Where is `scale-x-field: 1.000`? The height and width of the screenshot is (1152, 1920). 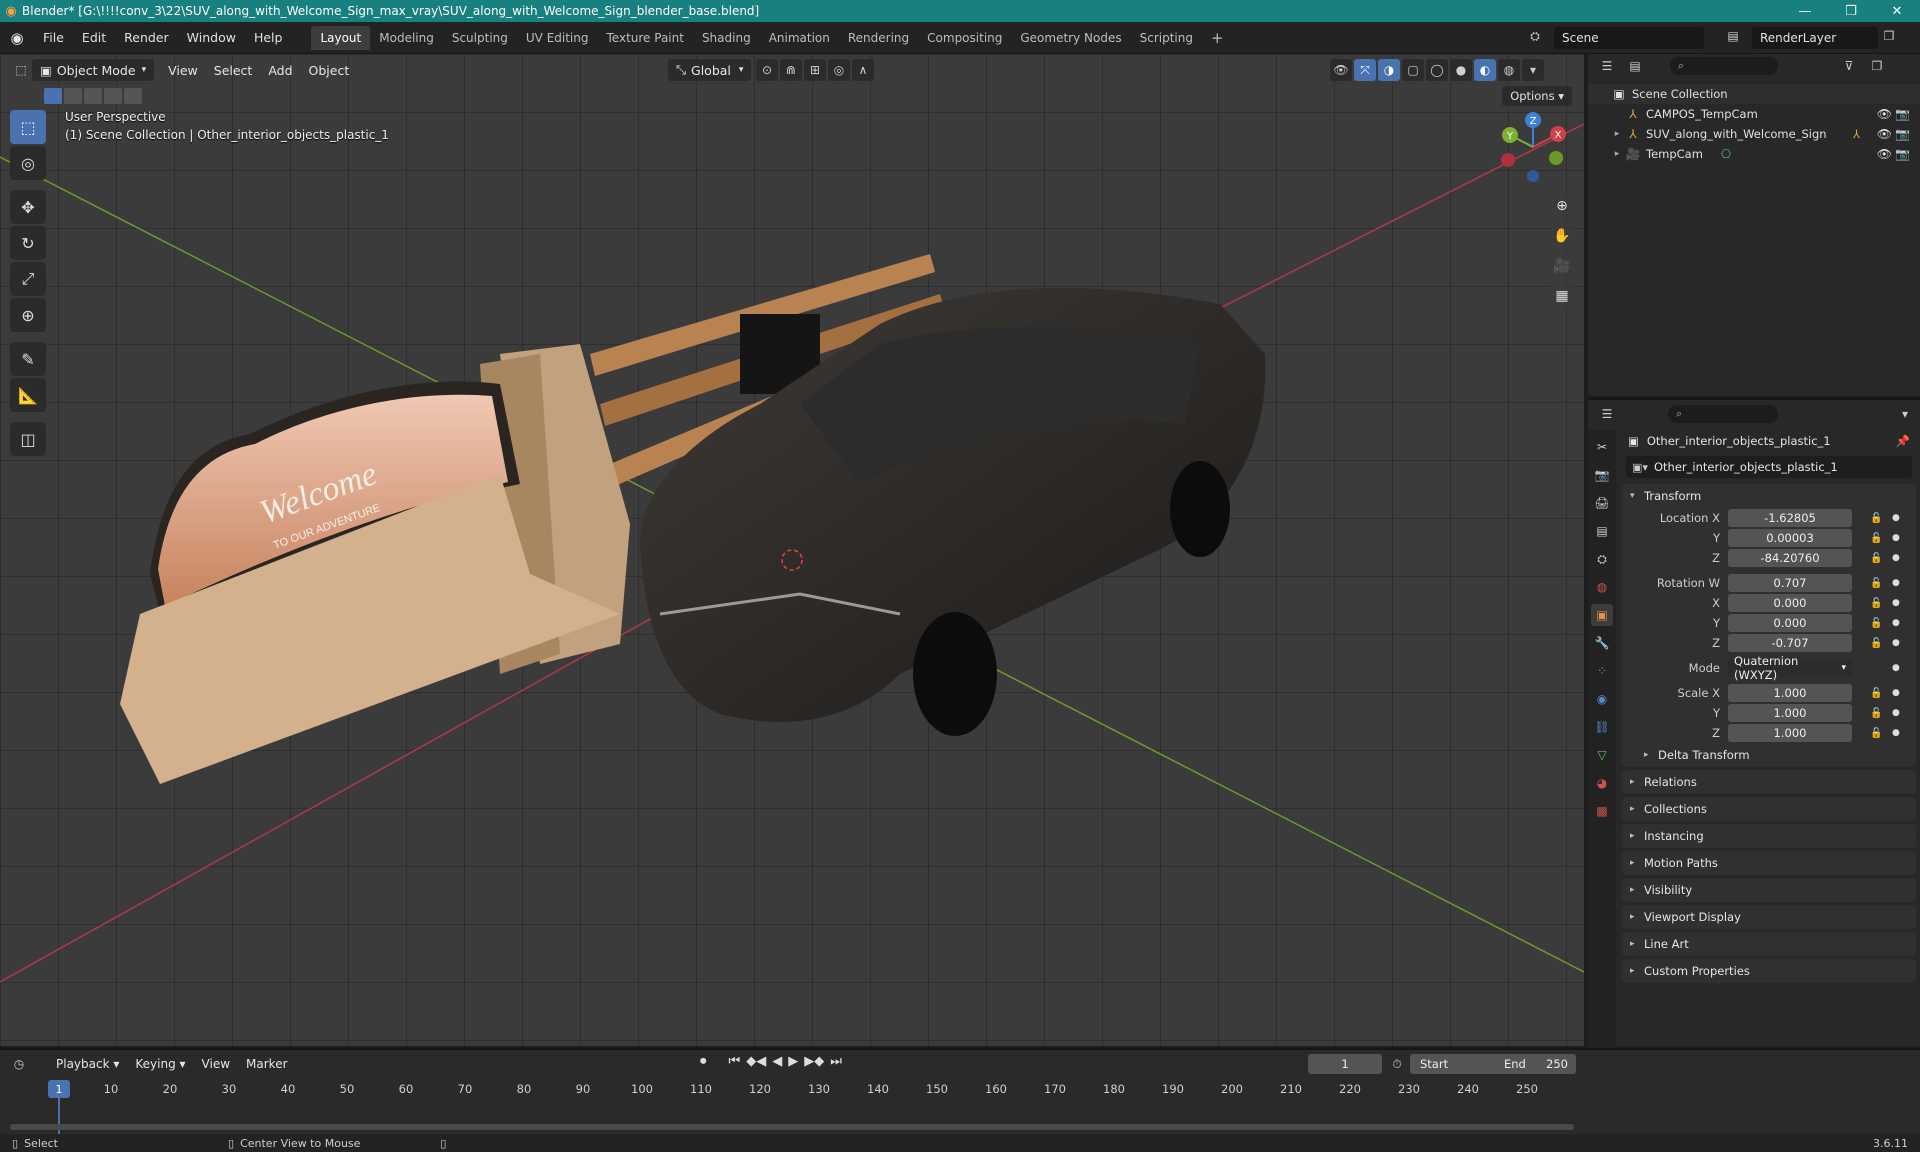
scale-x-field: 1.000 is located at coordinates (1790, 693).